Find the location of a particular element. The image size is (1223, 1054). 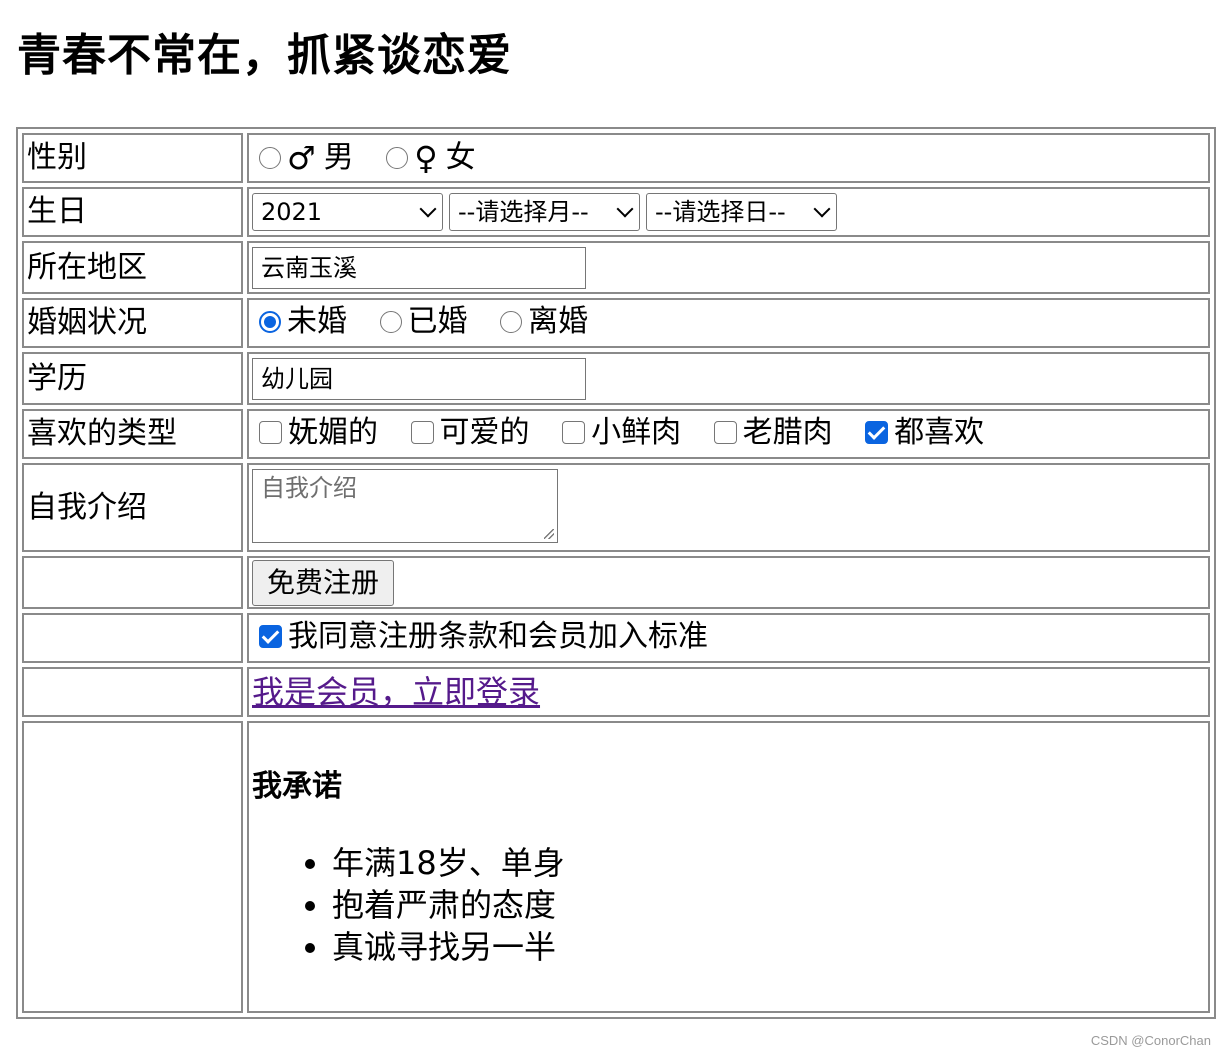

marital-label: 婚姻状况 is located at coordinates (132, 323).